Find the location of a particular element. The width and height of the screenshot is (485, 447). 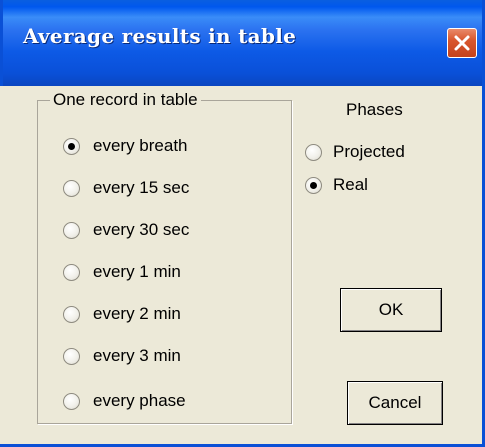

ok-button: OK is located at coordinates (391, 310).